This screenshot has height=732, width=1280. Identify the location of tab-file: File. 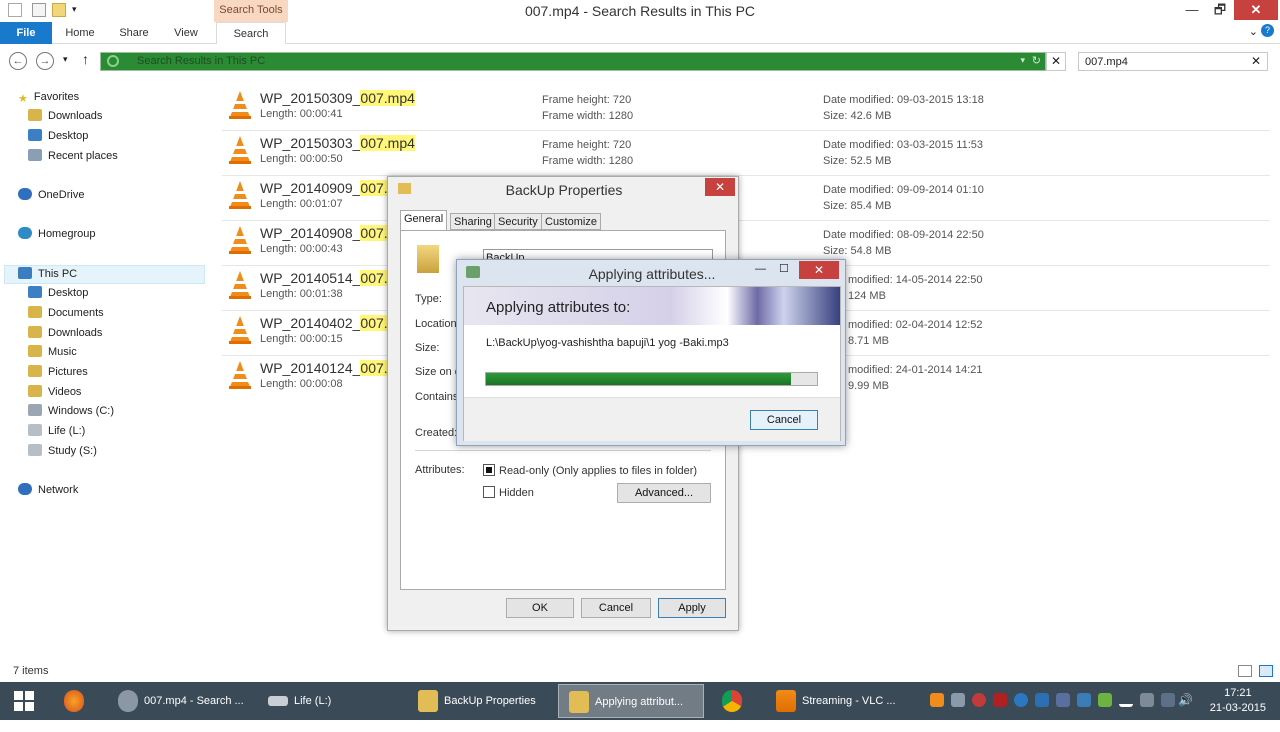
(26, 33).